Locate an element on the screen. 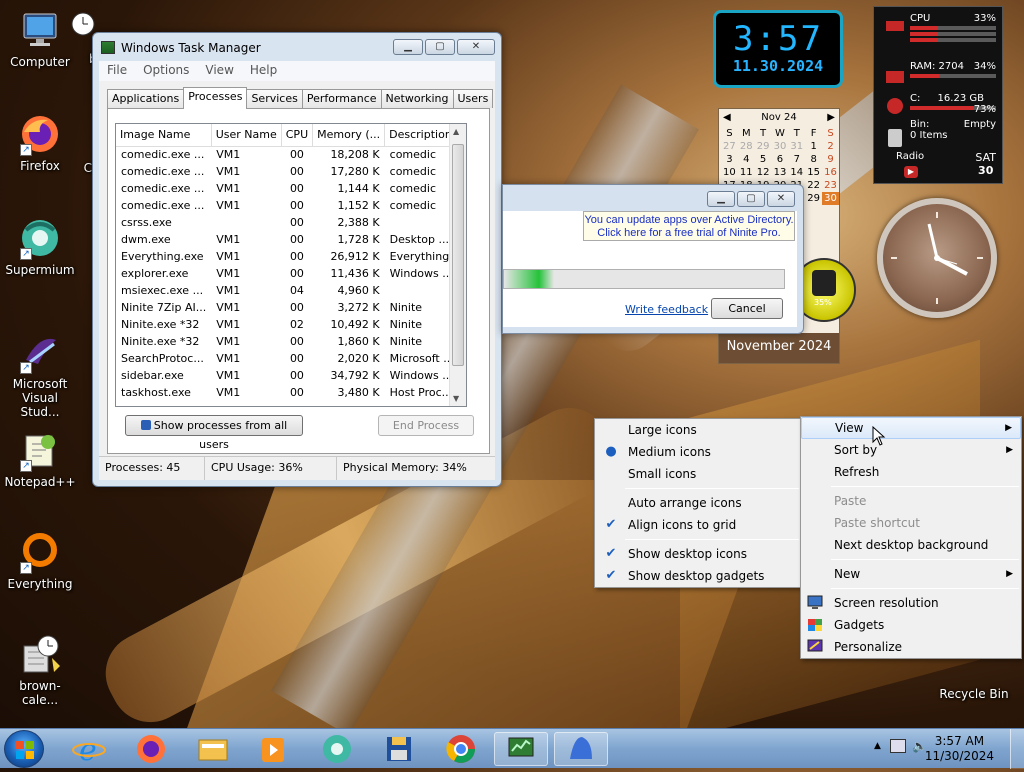  menu-item-medium-icons: ● Medium icons is located at coordinates (698, 452).